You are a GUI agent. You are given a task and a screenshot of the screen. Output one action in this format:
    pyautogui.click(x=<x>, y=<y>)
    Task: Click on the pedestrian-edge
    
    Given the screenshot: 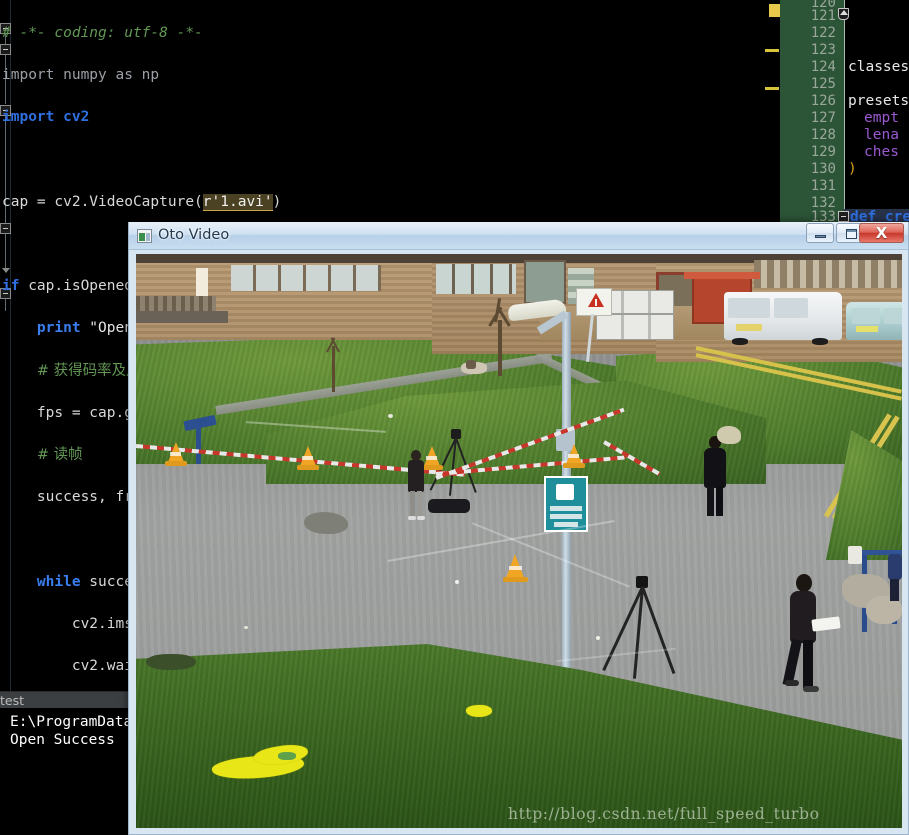 What is the action you would take?
    pyautogui.click(x=895, y=579)
    